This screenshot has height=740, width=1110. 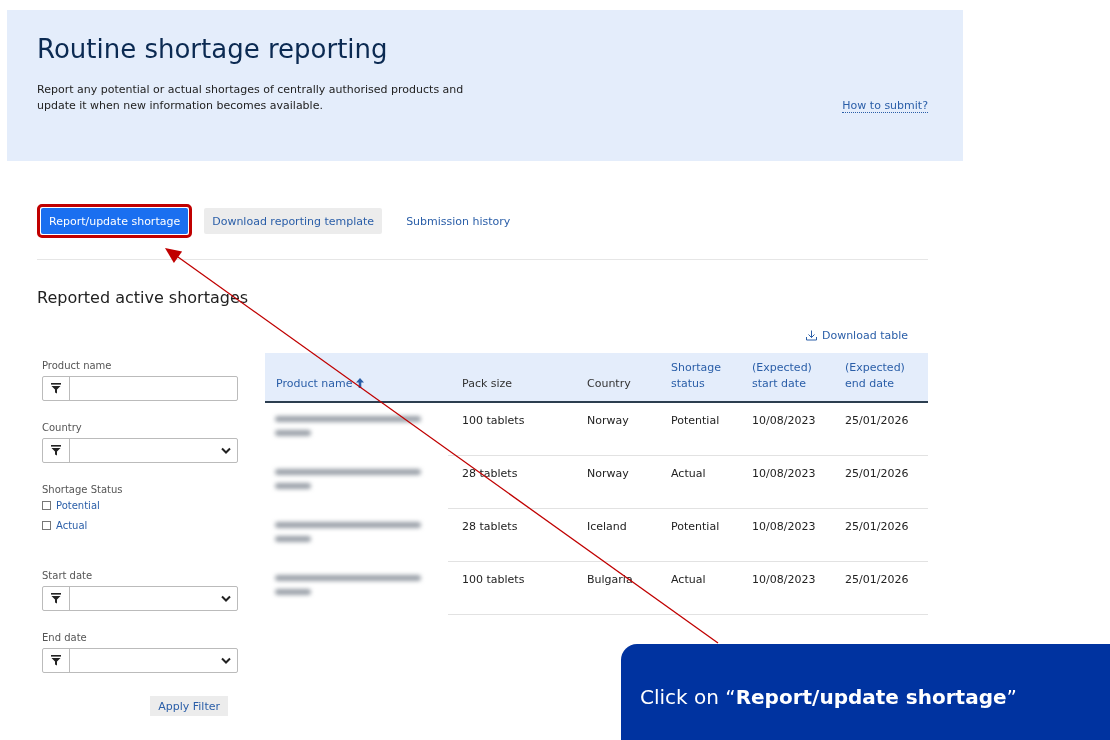 What do you see at coordinates (615, 535) in the screenshot?
I see `table-cell: Iceland` at bounding box center [615, 535].